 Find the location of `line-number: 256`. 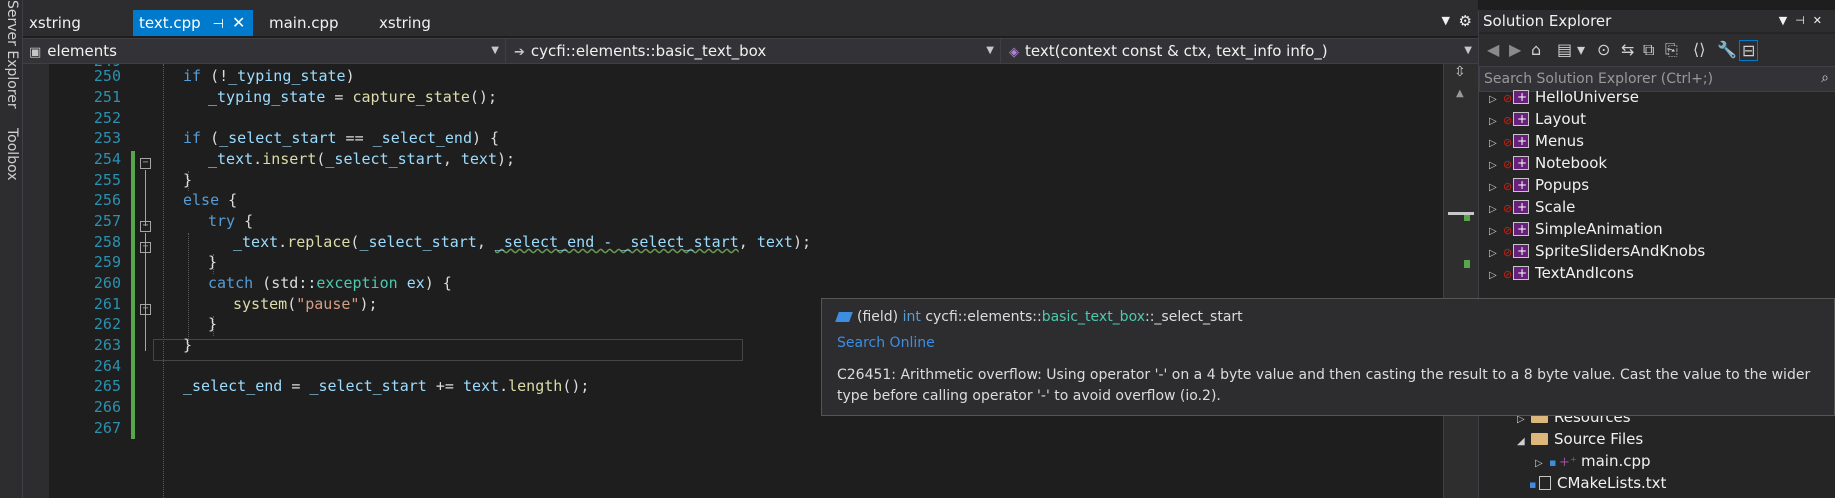

line-number: 256 is located at coordinates (107, 200).